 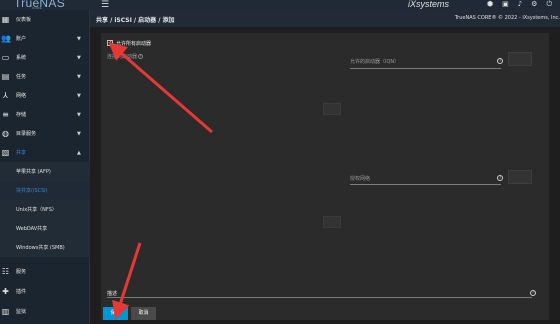 What do you see at coordinates (490, 4) in the screenshot?
I see `ix-icon: ⬢` at bounding box center [490, 4].